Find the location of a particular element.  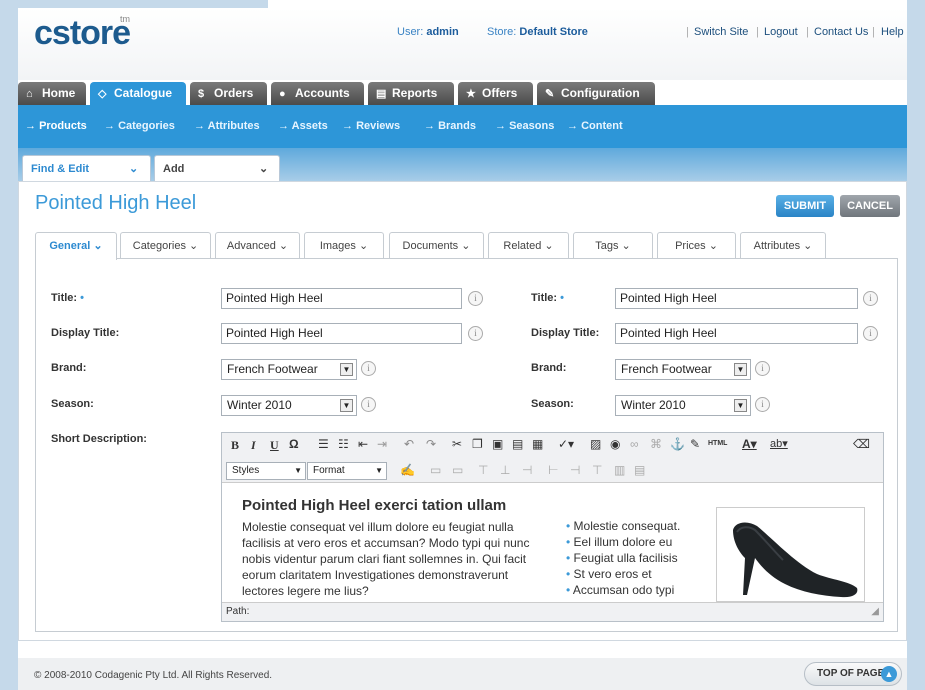

user-value: admin is located at coordinates (442, 32).